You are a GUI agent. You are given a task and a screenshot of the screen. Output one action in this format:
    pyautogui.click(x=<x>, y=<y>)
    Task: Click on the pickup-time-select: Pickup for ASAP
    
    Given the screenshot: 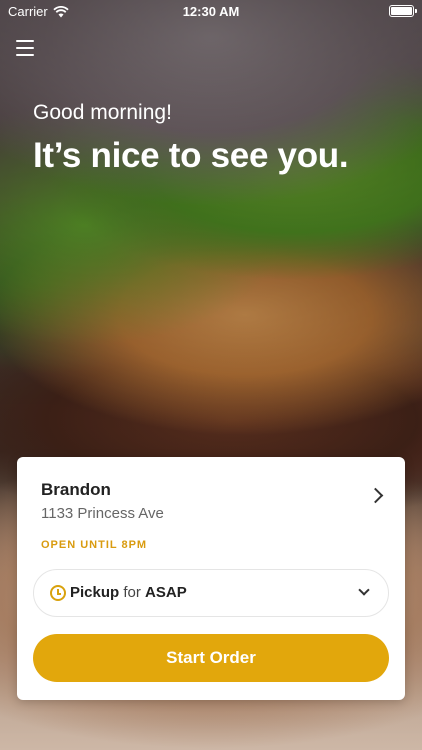 What is the action you would take?
    pyautogui.click(x=211, y=593)
    